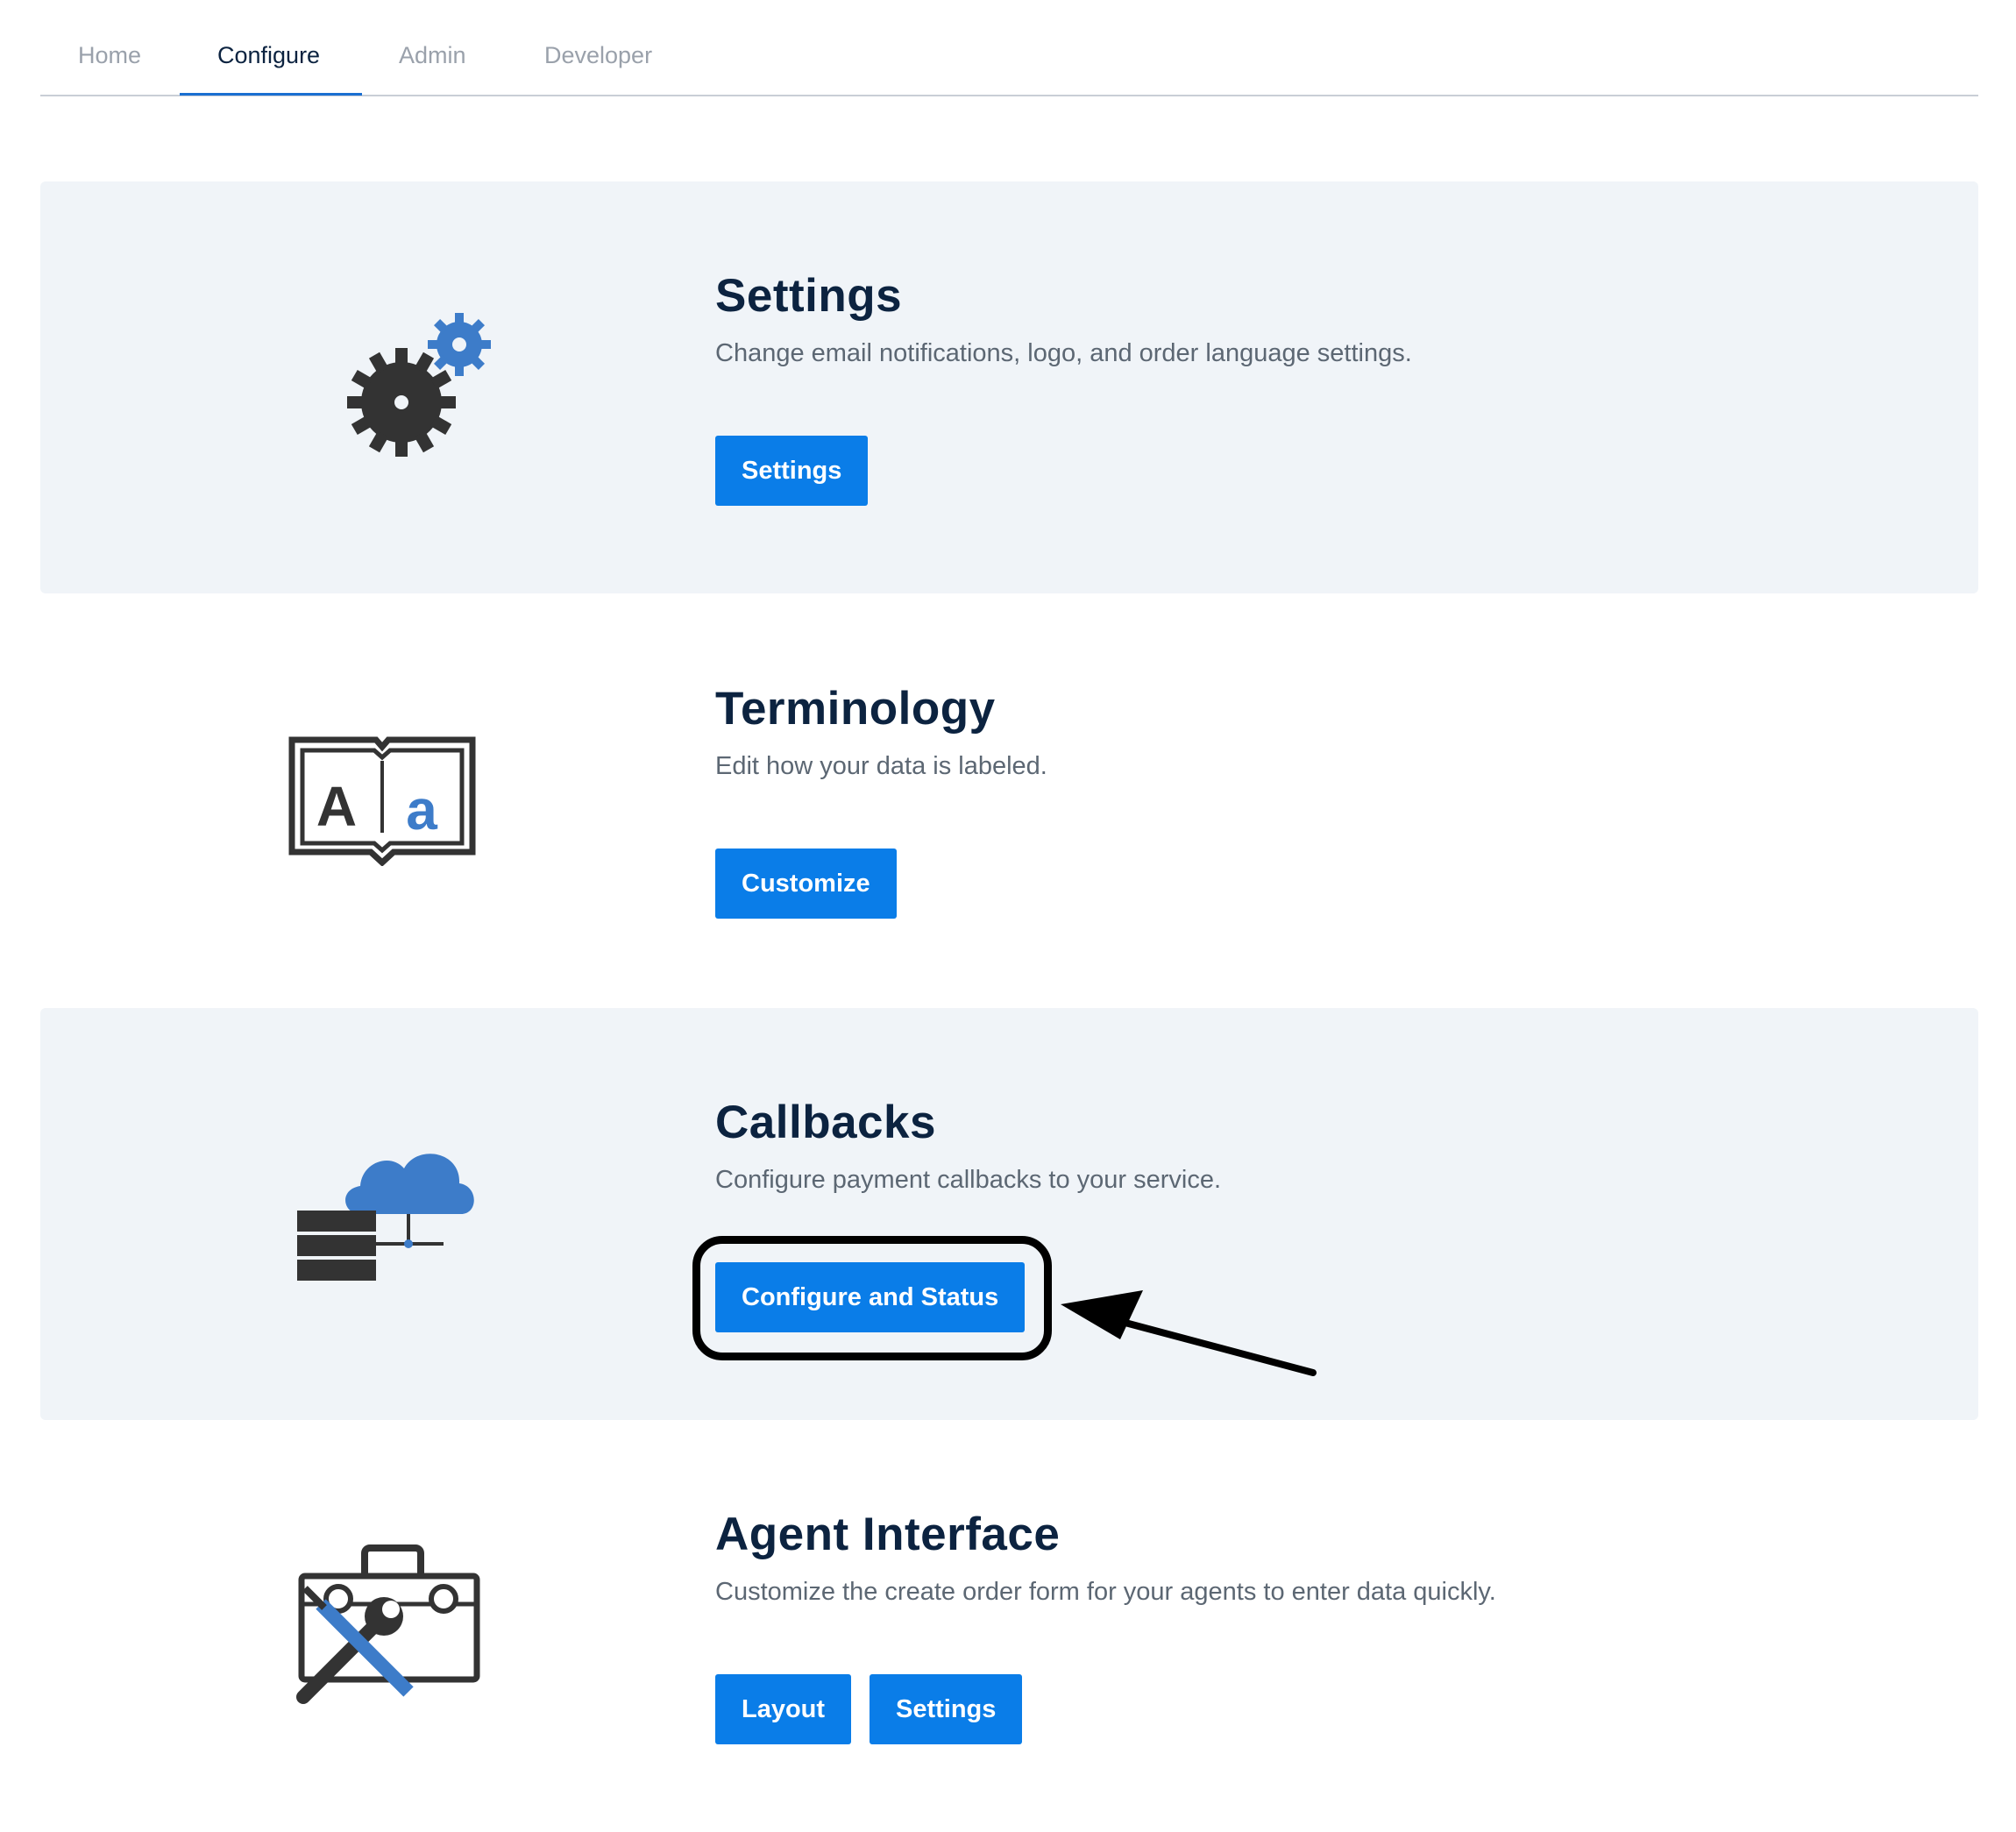 The image size is (2016, 1832). Describe the element at coordinates (809, 296) in the screenshot. I see `settings-title: Settings` at that location.